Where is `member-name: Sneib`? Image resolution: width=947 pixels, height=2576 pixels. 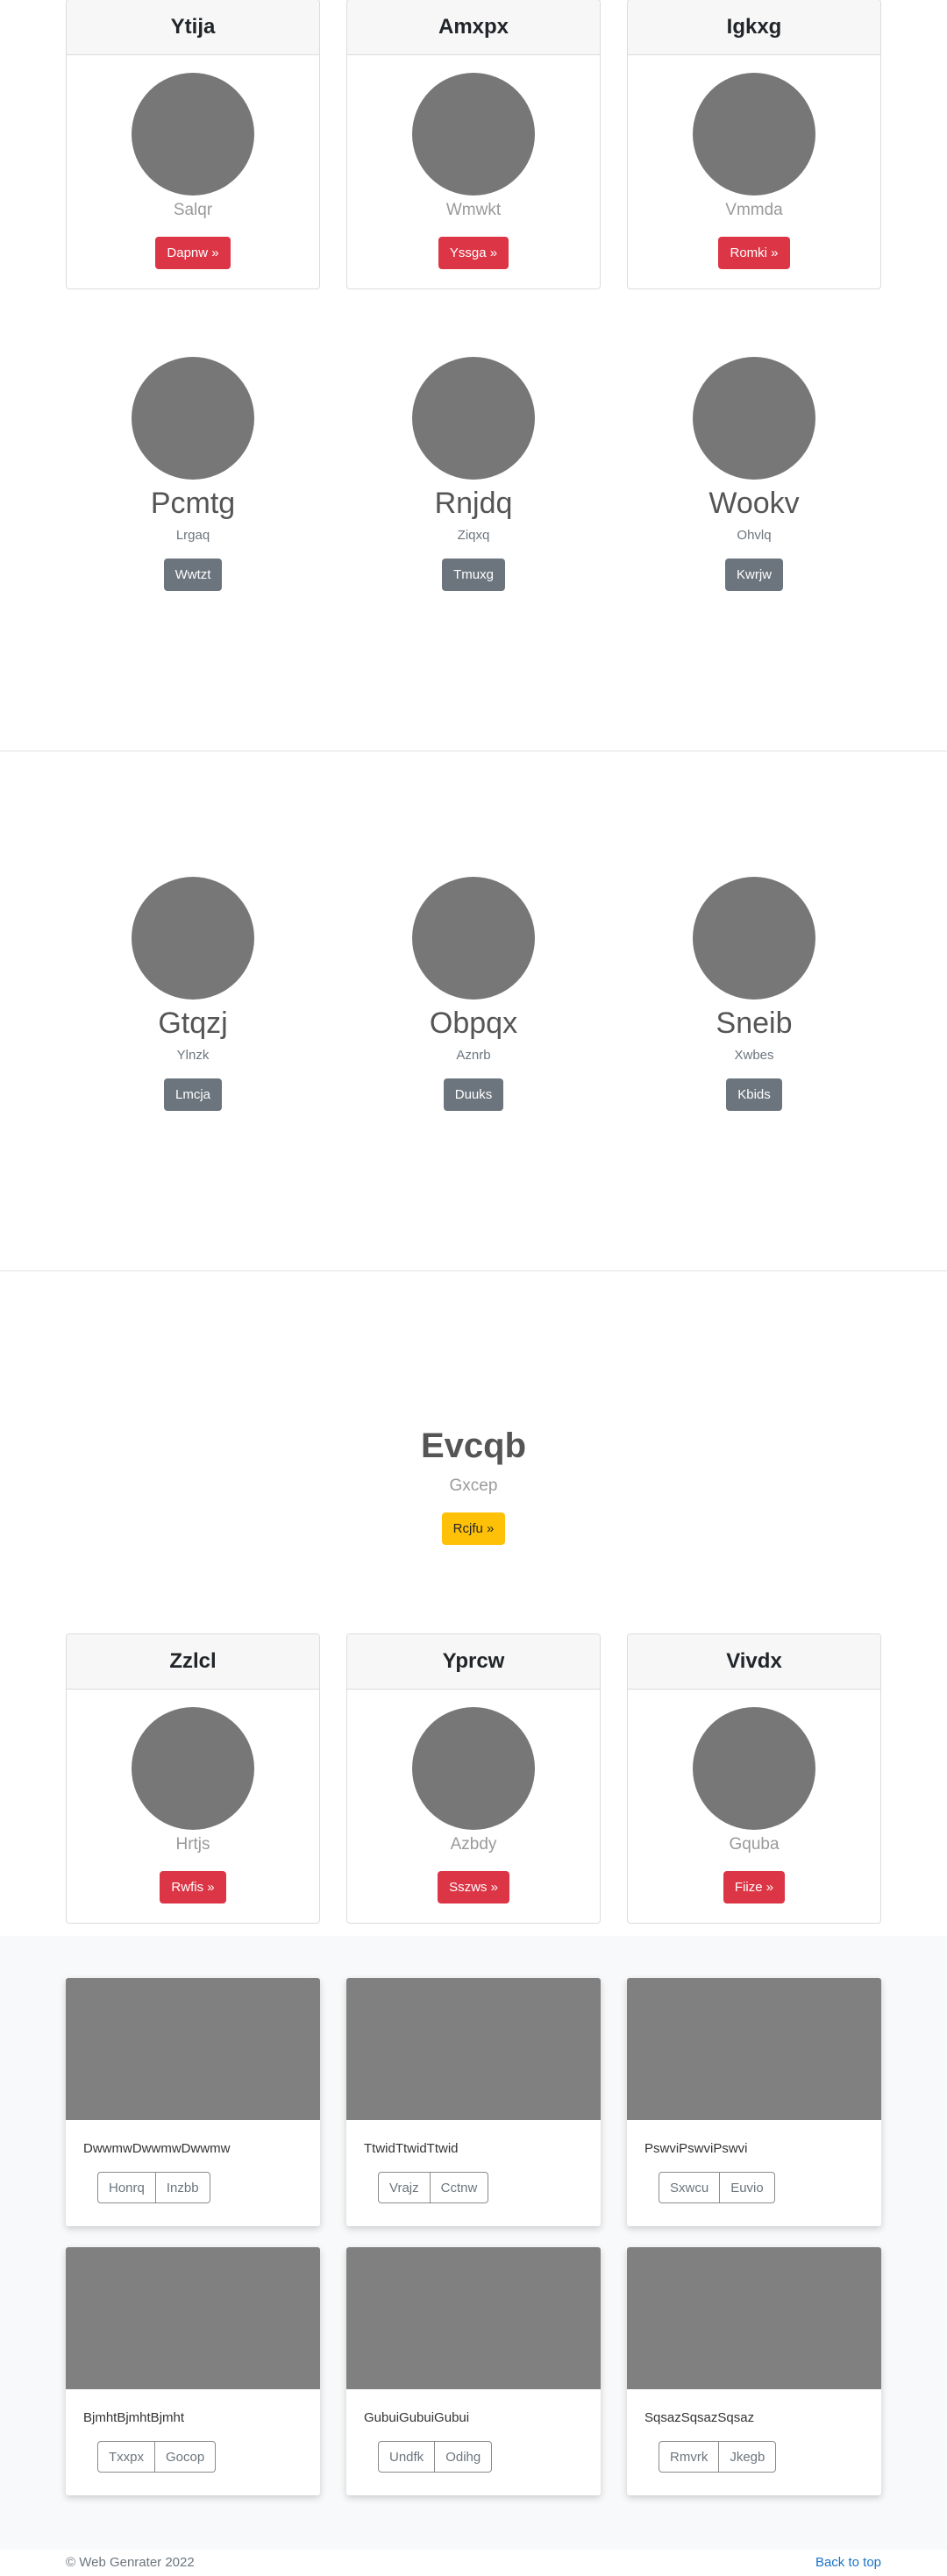 member-name: Sneib is located at coordinates (755, 1023).